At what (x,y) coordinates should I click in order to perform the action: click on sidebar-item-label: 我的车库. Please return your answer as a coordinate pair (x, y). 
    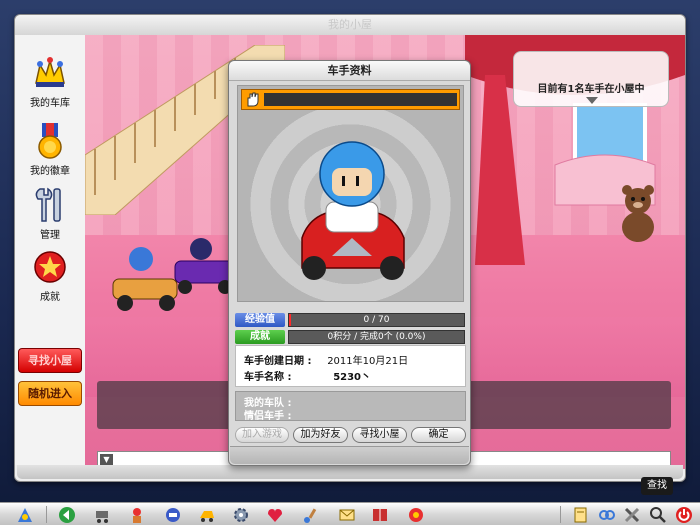
    Looking at the image, I should click on (50, 103).